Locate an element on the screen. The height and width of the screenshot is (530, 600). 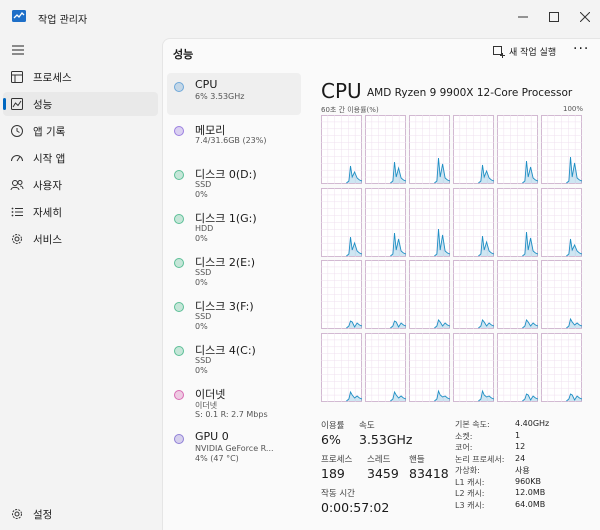
spec-label: 논리 프로세서: is located at coordinates (480, 459).